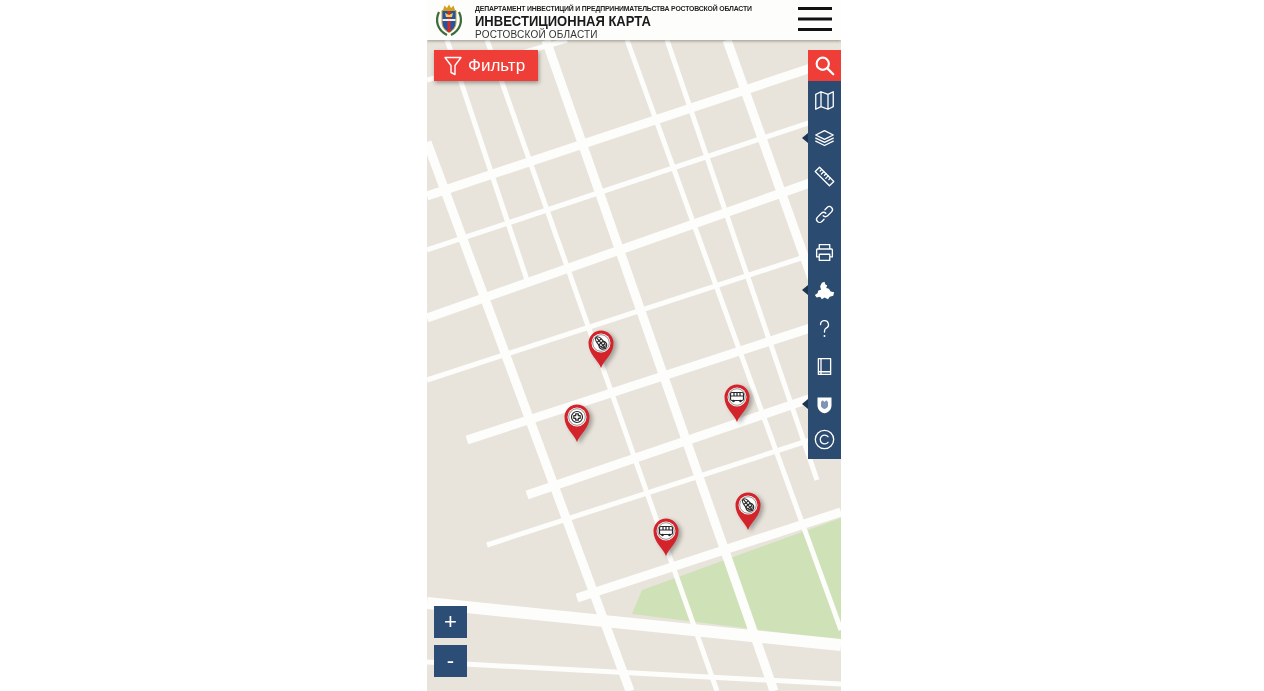 The height and width of the screenshot is (691, 1264). I want to click on app-subtitle: РОСТОВСКОЙ ОБЛАСТИ, so click(536, 34).